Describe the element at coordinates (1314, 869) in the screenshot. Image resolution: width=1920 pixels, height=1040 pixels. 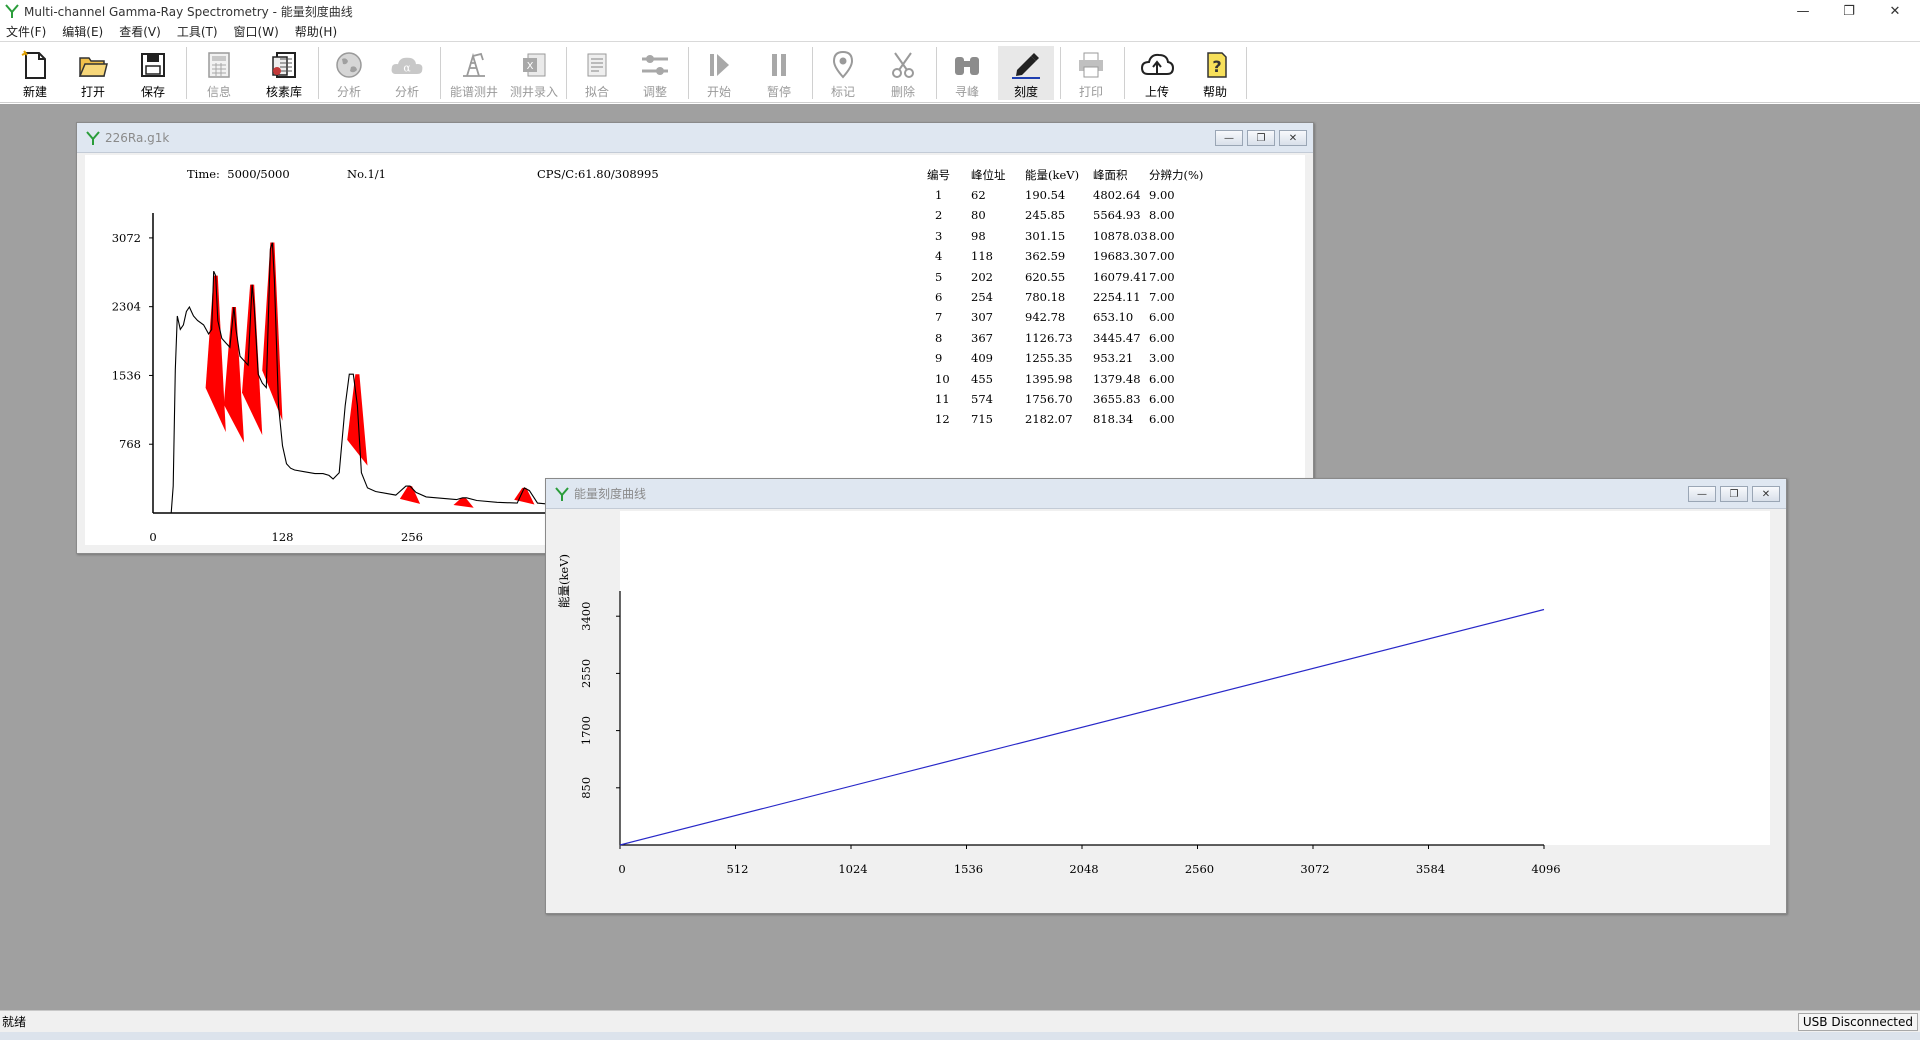
I see `calibration-x-tick-label: 3072` at that location.